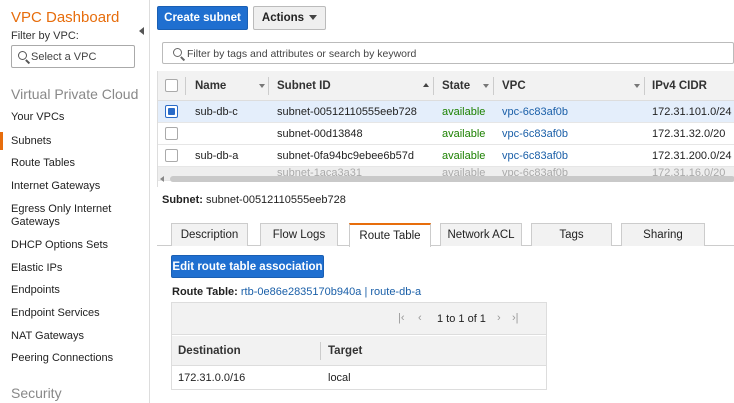 The width and height of the screenshot is (734, 403). Describe the element at coordinates (679, 86) in the screenshot. I see `column-header-ipv4-cidr: IPv4 CIDR` at that location.